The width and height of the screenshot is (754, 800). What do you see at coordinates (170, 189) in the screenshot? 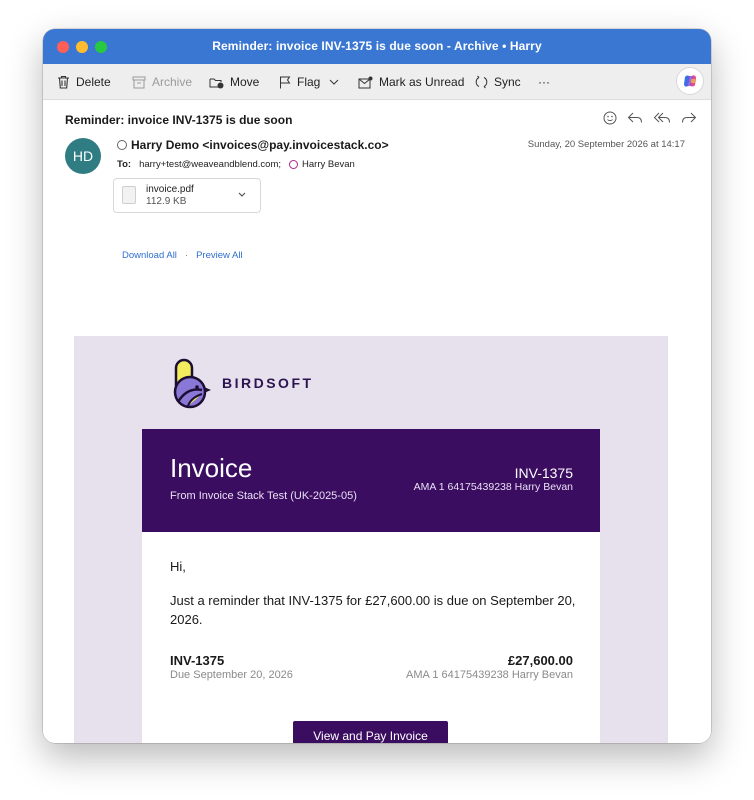
I see `attachment-name: invoice.pdf` at bounding box center [170, 189].